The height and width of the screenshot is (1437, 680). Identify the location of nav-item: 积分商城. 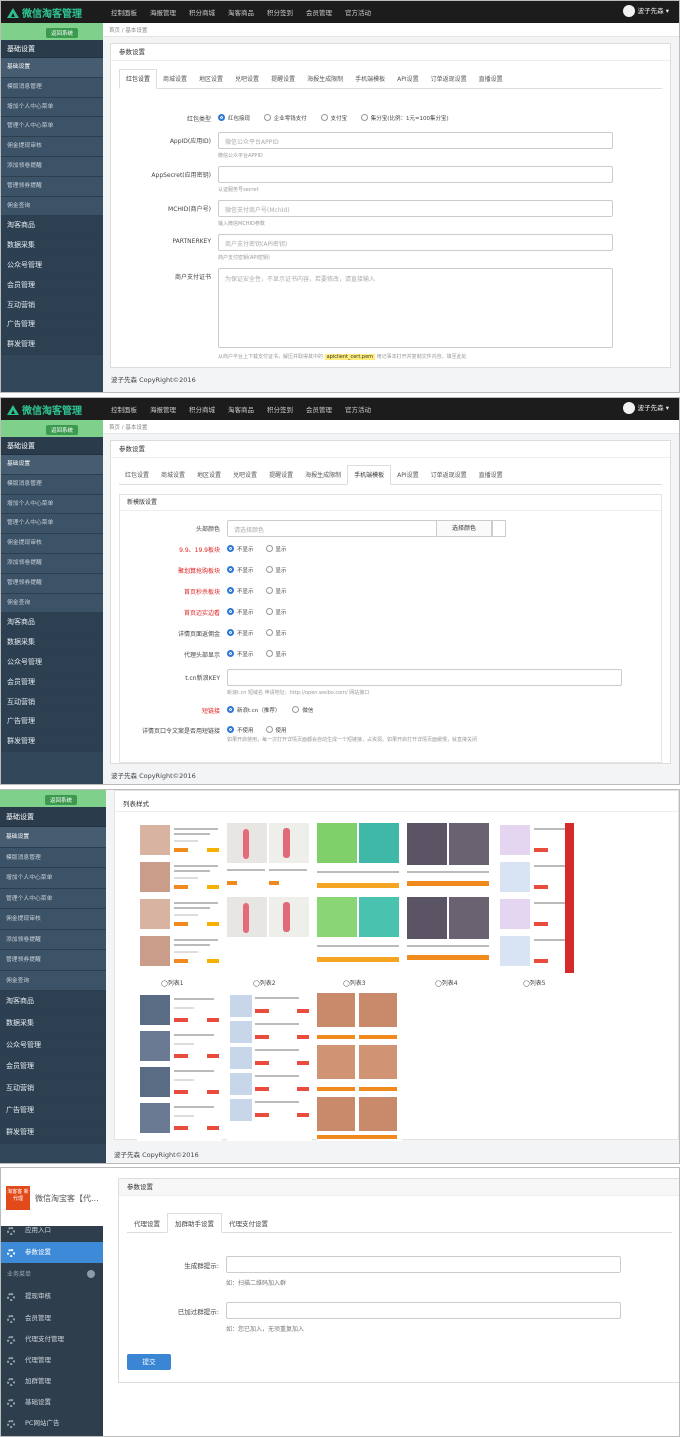
(202, 13).